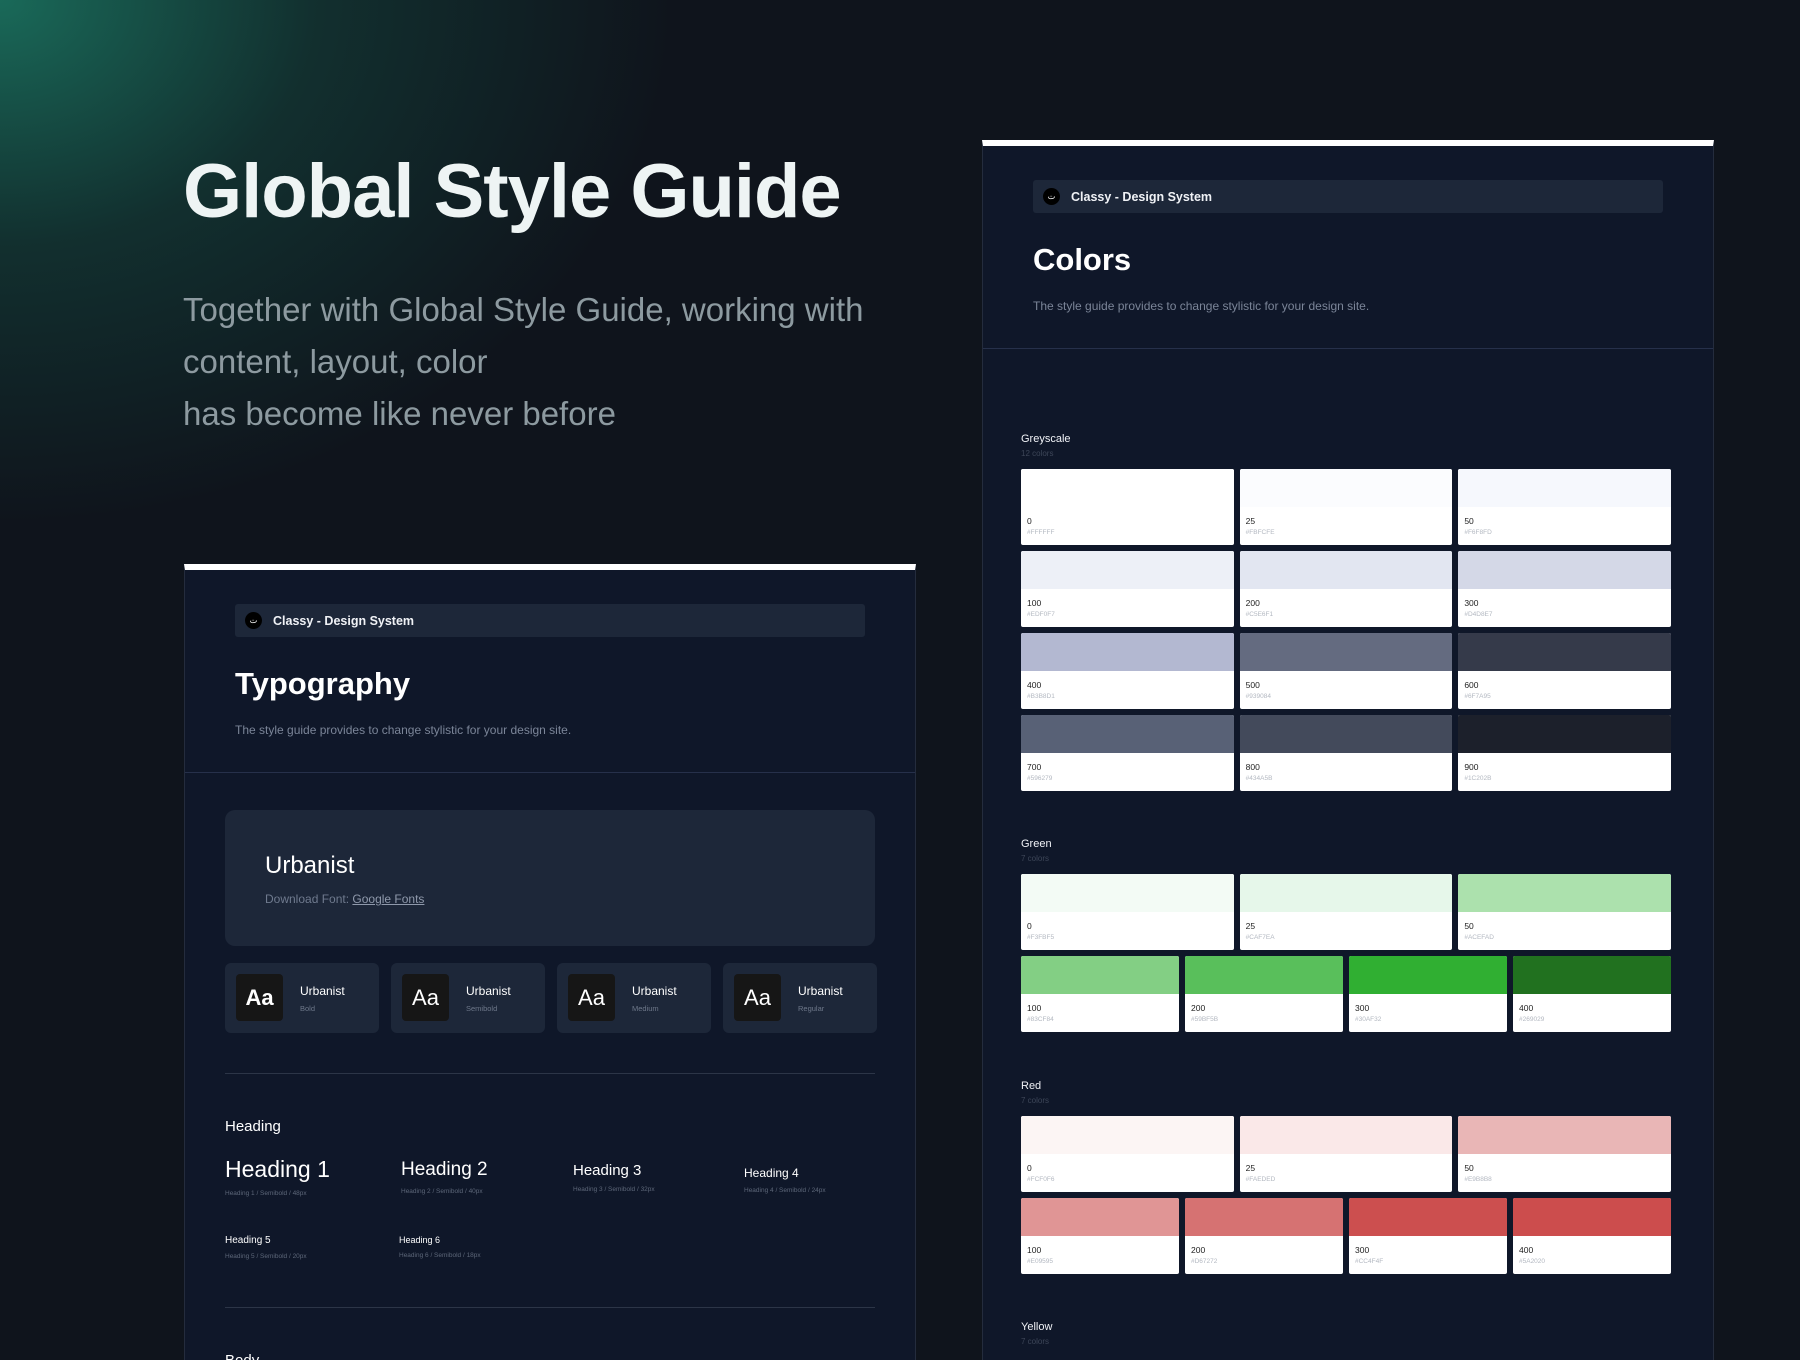  I want to click on color-swatch: 600 #6F7A95, so click(1564, 671).